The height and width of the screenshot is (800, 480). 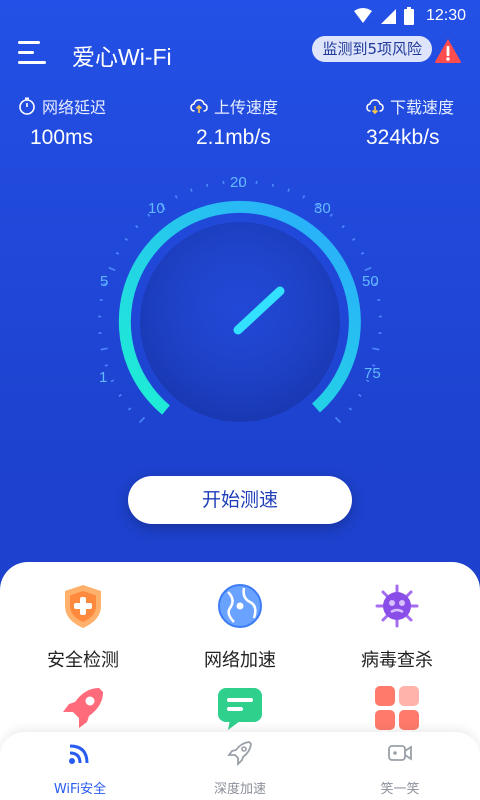 I want to click on cloud-download-icon, so click(x=375, y=107).